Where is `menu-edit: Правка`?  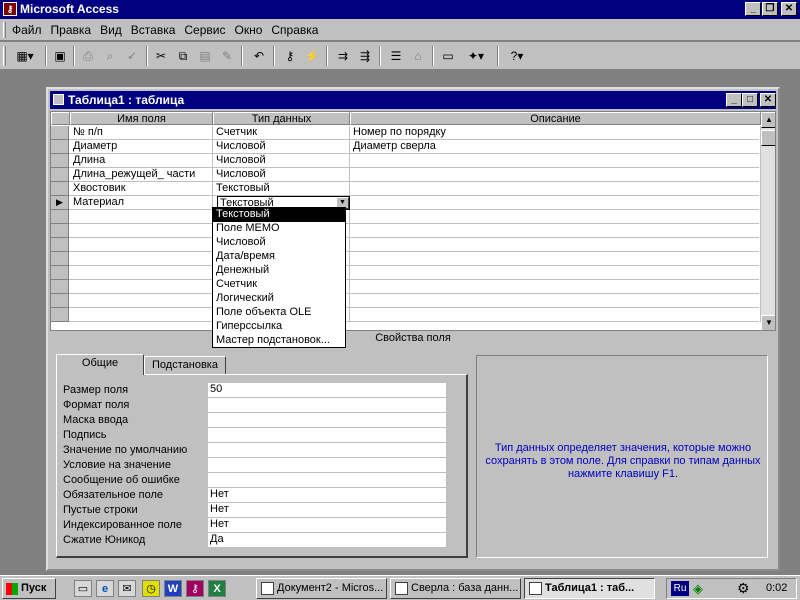
menu-edit: Правка is located at coordinates (71, 30).